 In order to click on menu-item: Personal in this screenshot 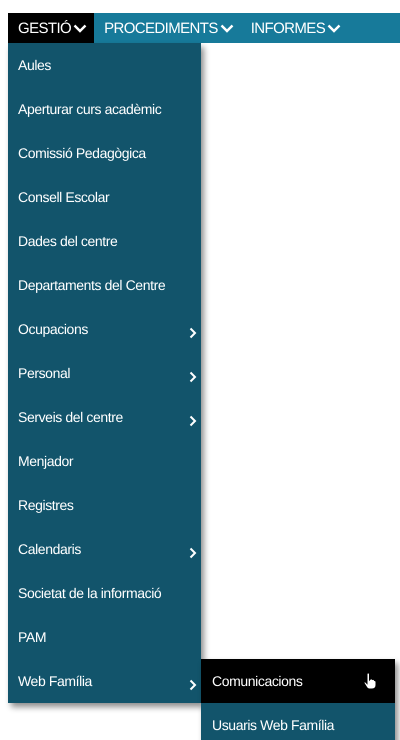, I will do `click(104, 373)`.